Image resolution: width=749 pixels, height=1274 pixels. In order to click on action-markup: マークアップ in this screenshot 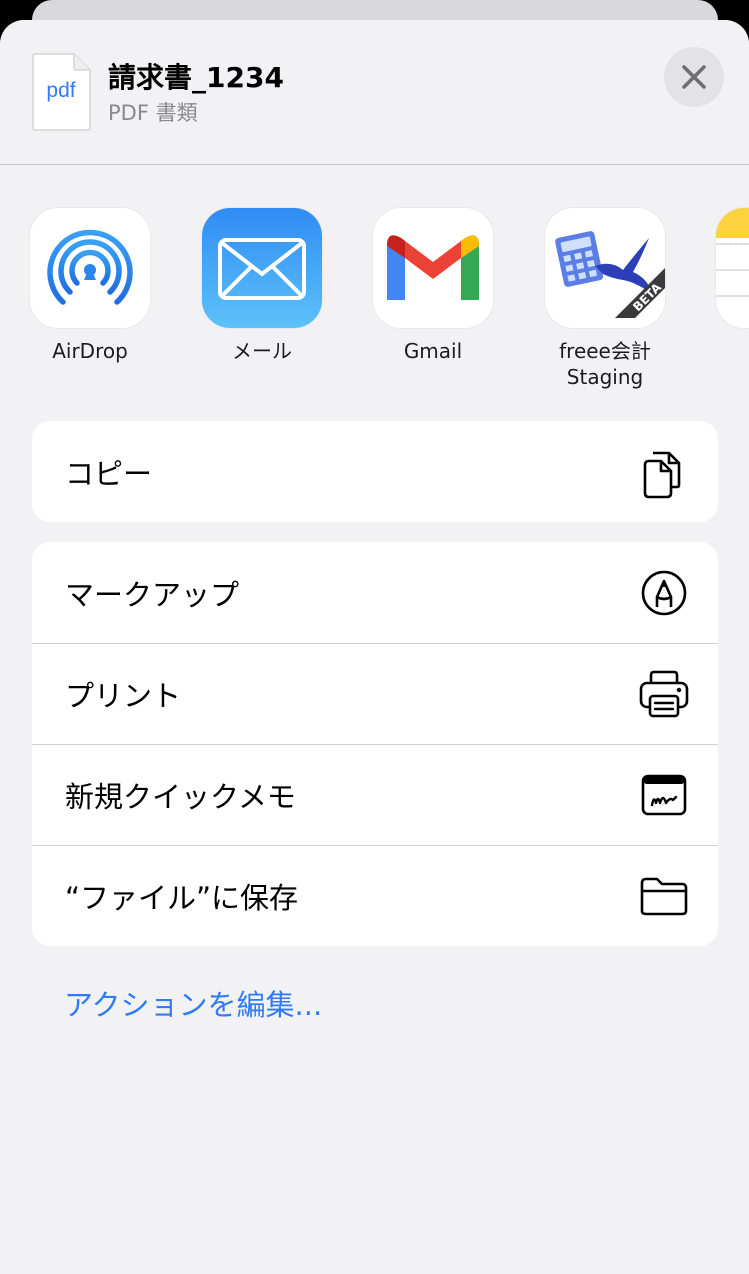, I will do `click(375, 592)`.